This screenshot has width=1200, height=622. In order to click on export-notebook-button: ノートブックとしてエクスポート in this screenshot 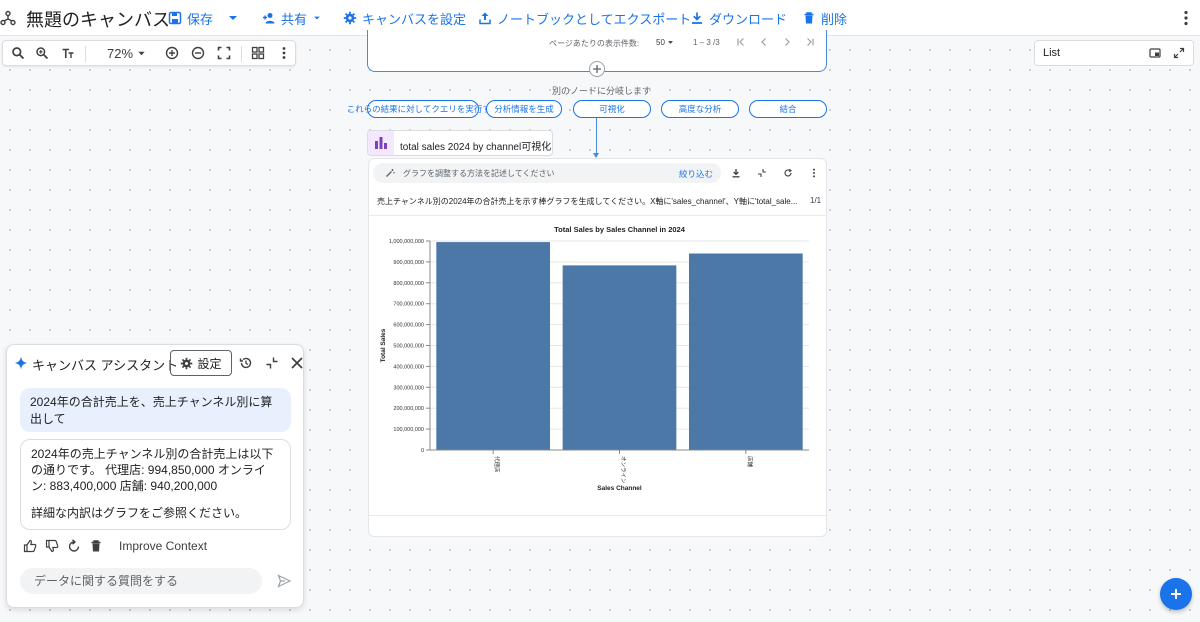, I will do `click(584, 18)`.